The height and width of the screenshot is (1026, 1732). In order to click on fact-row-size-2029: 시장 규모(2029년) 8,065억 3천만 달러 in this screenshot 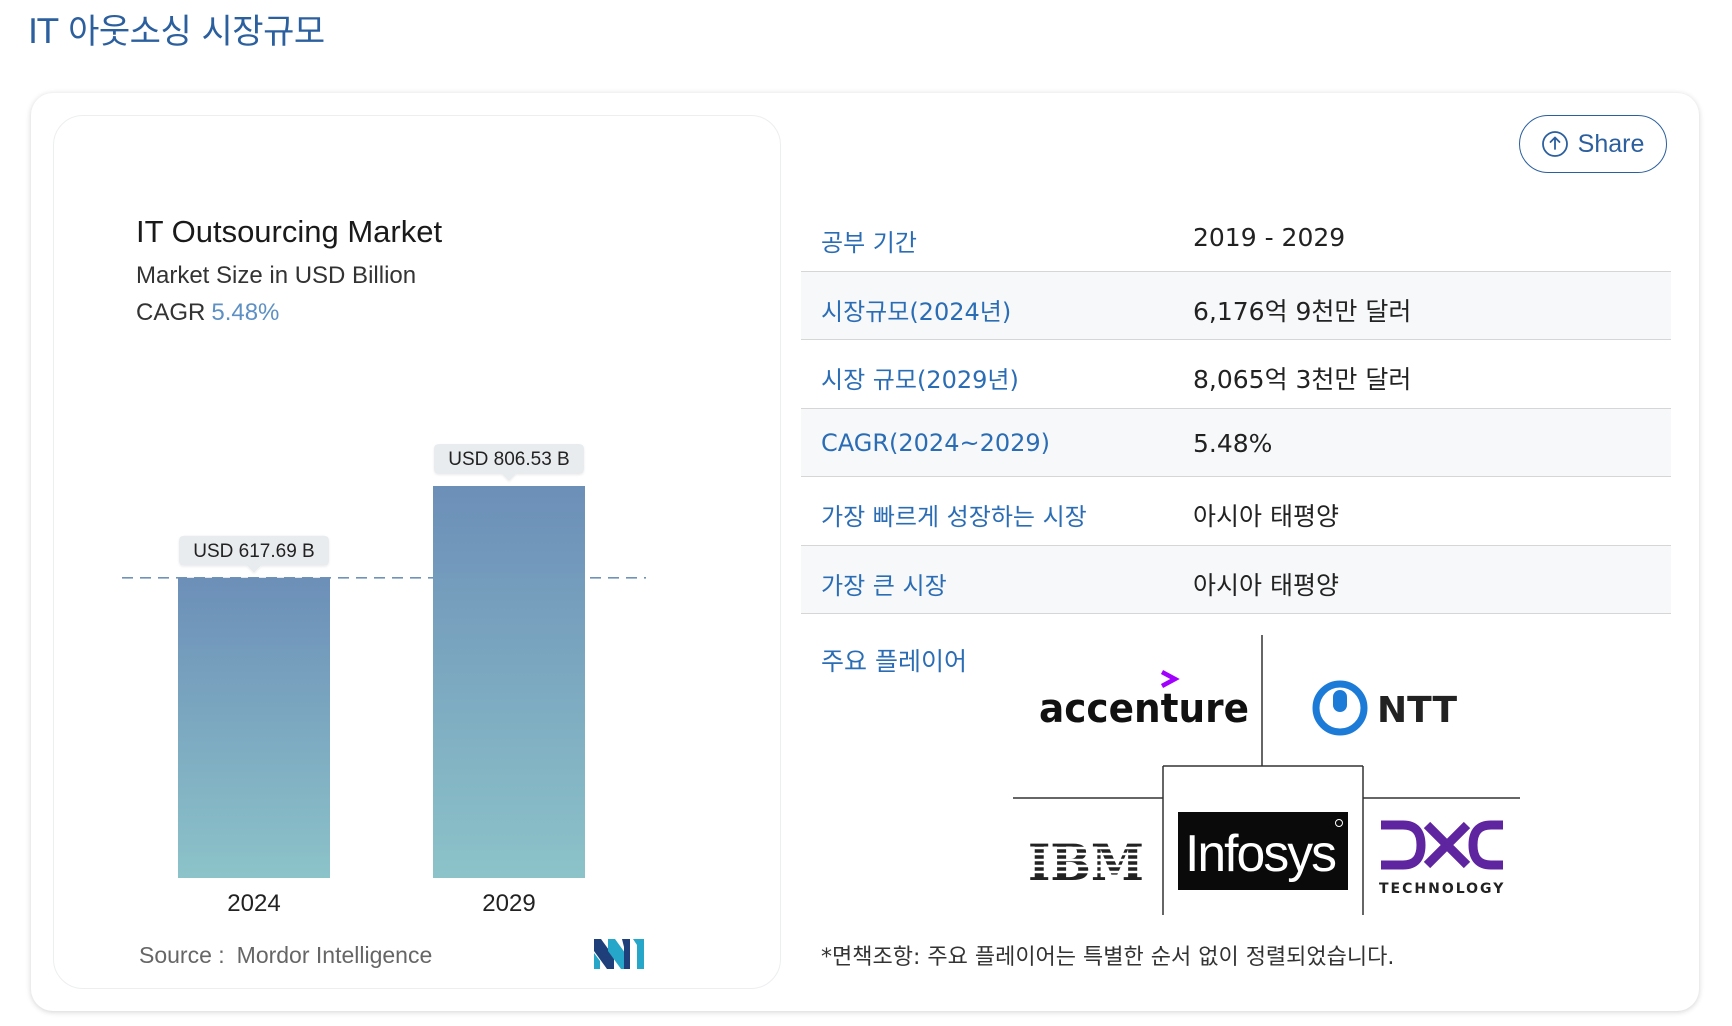, I will do `click(1236, 374)`.